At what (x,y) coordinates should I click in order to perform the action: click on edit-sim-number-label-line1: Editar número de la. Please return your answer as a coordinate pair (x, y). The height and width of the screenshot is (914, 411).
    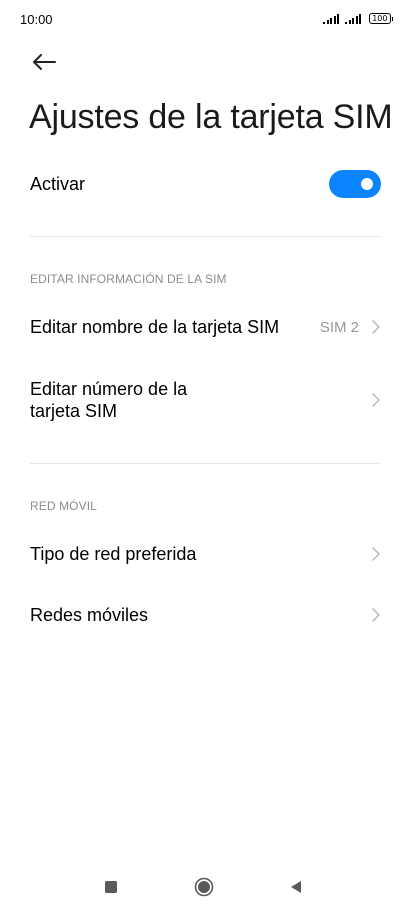
    Looking at the image, I should click on (109, 389).